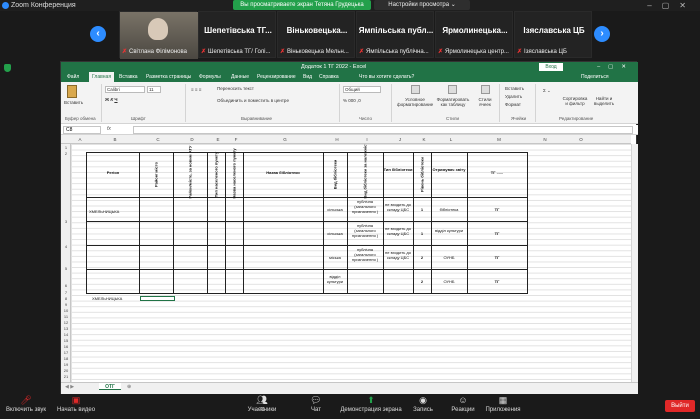 The height and width of the screenshot is (419, 700). Describe the element at coordinates (452, 89) in the screenshot. I see `format-table-icon` at that location.